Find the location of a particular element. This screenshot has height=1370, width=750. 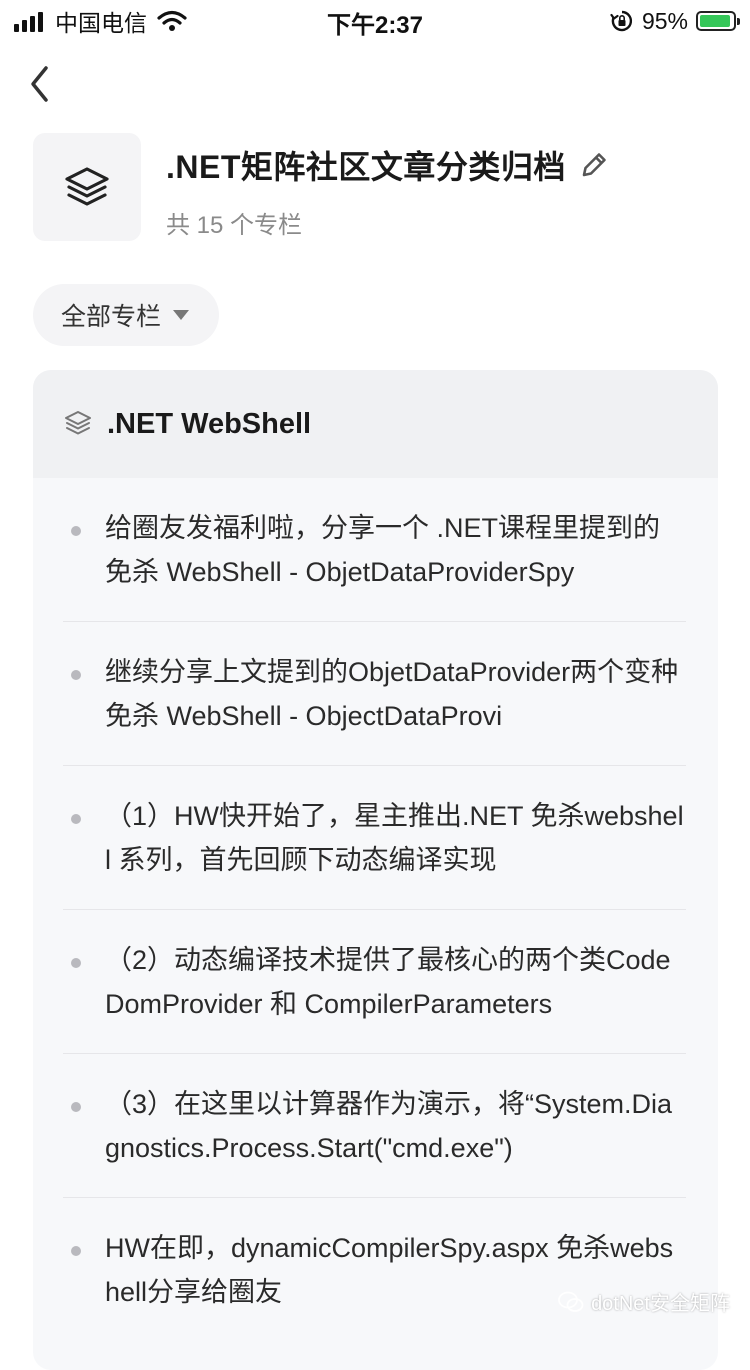

column-header: .NET WebShell is located at coordinates (375, 424).